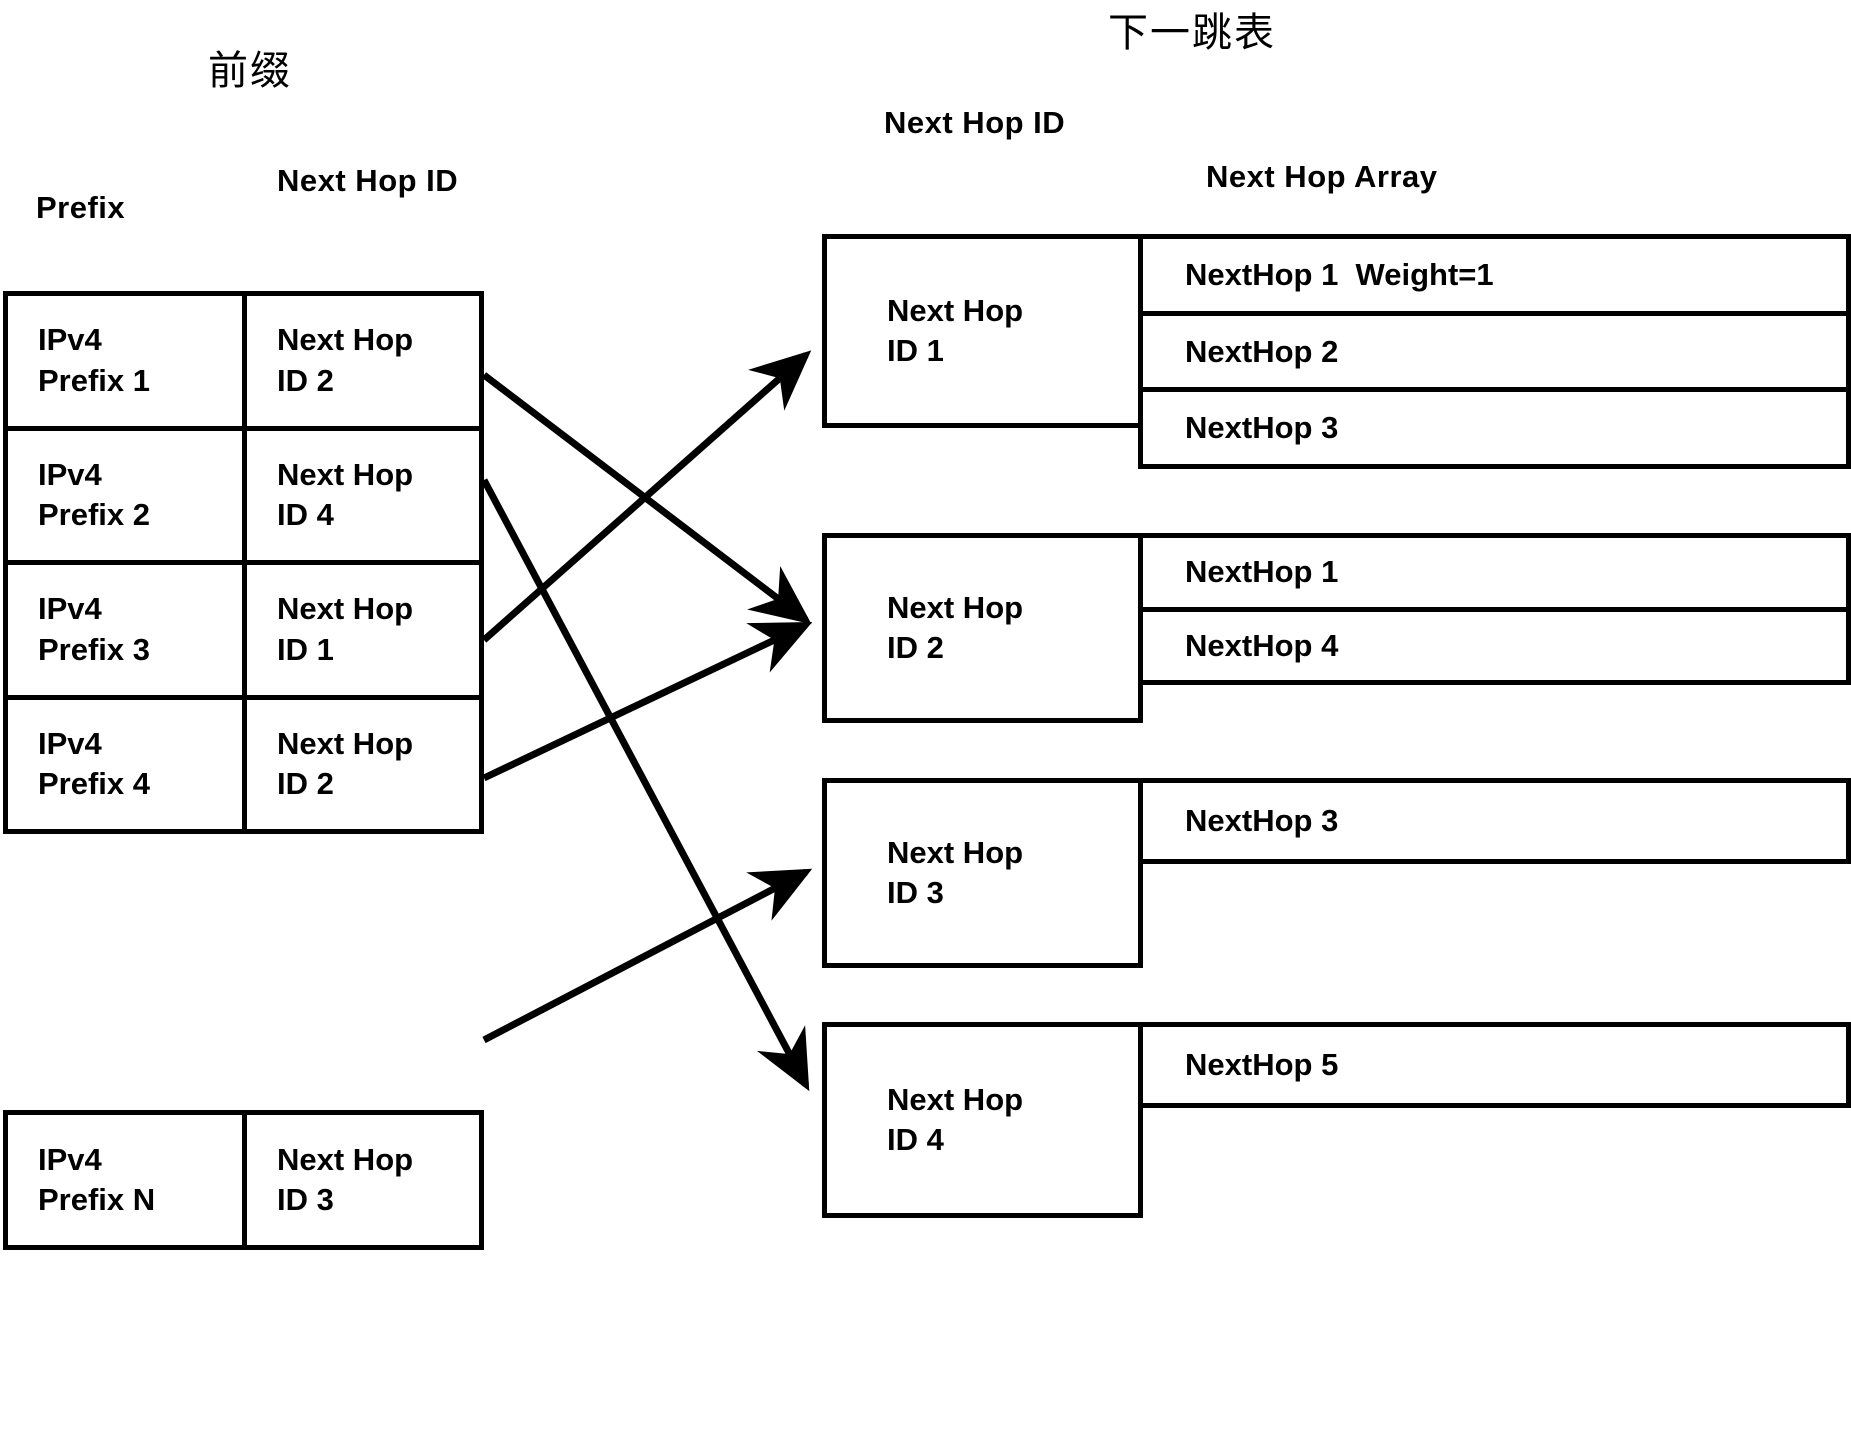  Describe the element at coordinates (1494, 277) in the screenshot. I see `next-hop-array-item: NextHop 1 Weight=1` at that location.